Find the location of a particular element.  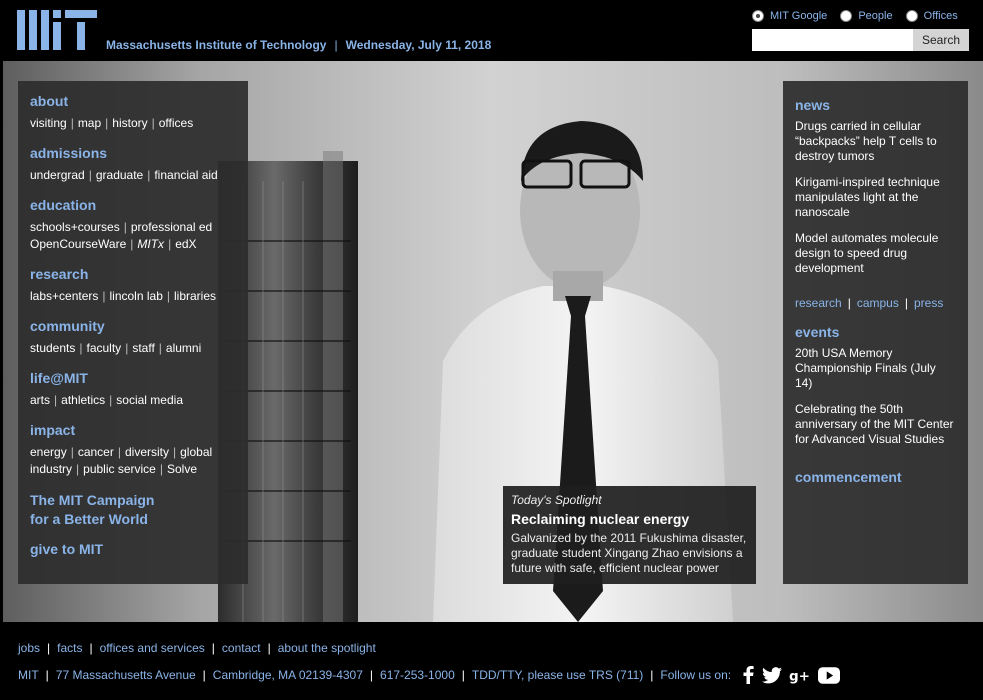

nav-link-alumni: alumni is located at coordinates (183, 348).